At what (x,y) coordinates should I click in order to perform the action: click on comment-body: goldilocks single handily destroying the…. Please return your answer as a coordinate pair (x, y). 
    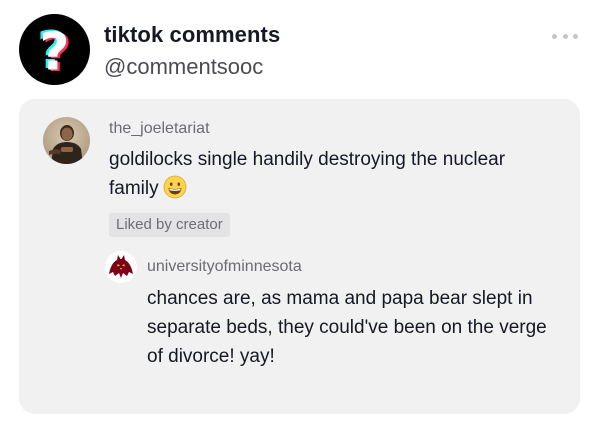
    Looking at the image, I should click on (319, 174).